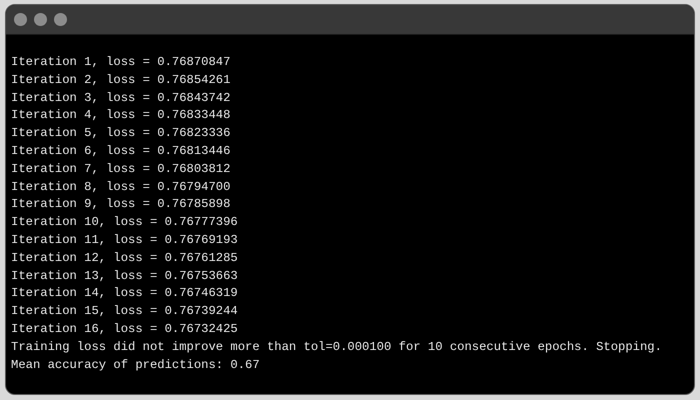 The image size is (700, 400). What do you see at coordinates (124, 276) in the screenshot?
I see `output-line: Iteration 13, loss = 0.76753663` at bounding box center [124, 276].